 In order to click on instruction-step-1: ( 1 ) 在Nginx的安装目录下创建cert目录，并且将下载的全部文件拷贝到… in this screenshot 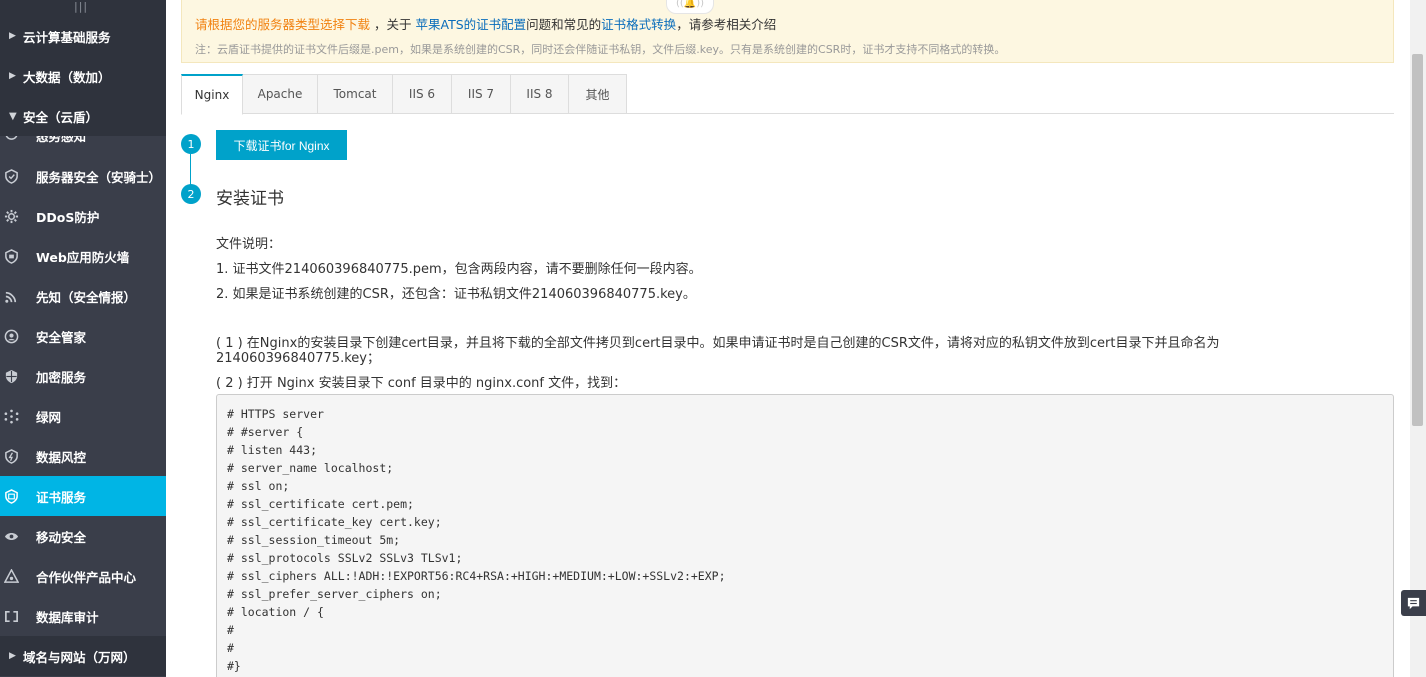, I will do `click(718, 351)`.